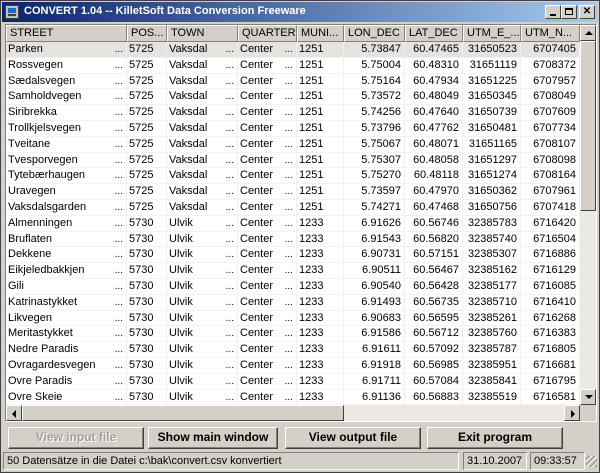  What do you see at coordinates (374, 350) in the screenshot?
I see `cell-lon-dec: 6.91611` at bounding box center [374, 350].